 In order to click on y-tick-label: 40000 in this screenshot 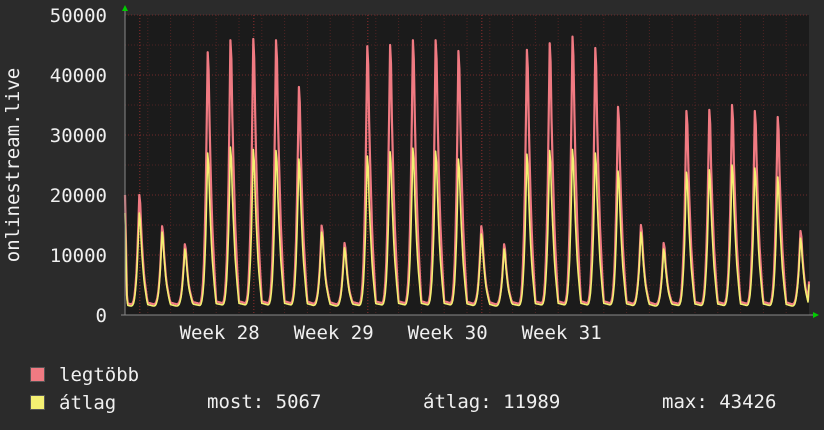, I will do `click(78, 76)`.